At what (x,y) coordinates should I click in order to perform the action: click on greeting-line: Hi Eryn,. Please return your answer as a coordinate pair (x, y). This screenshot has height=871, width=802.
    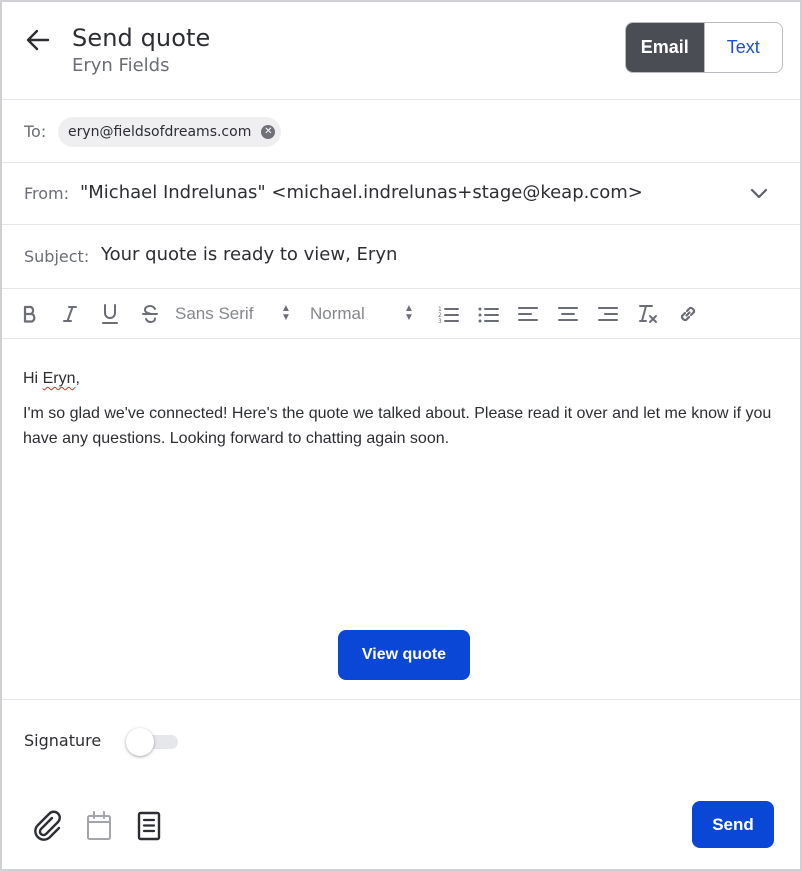
    Looking at the image, I should click on (403, 378).